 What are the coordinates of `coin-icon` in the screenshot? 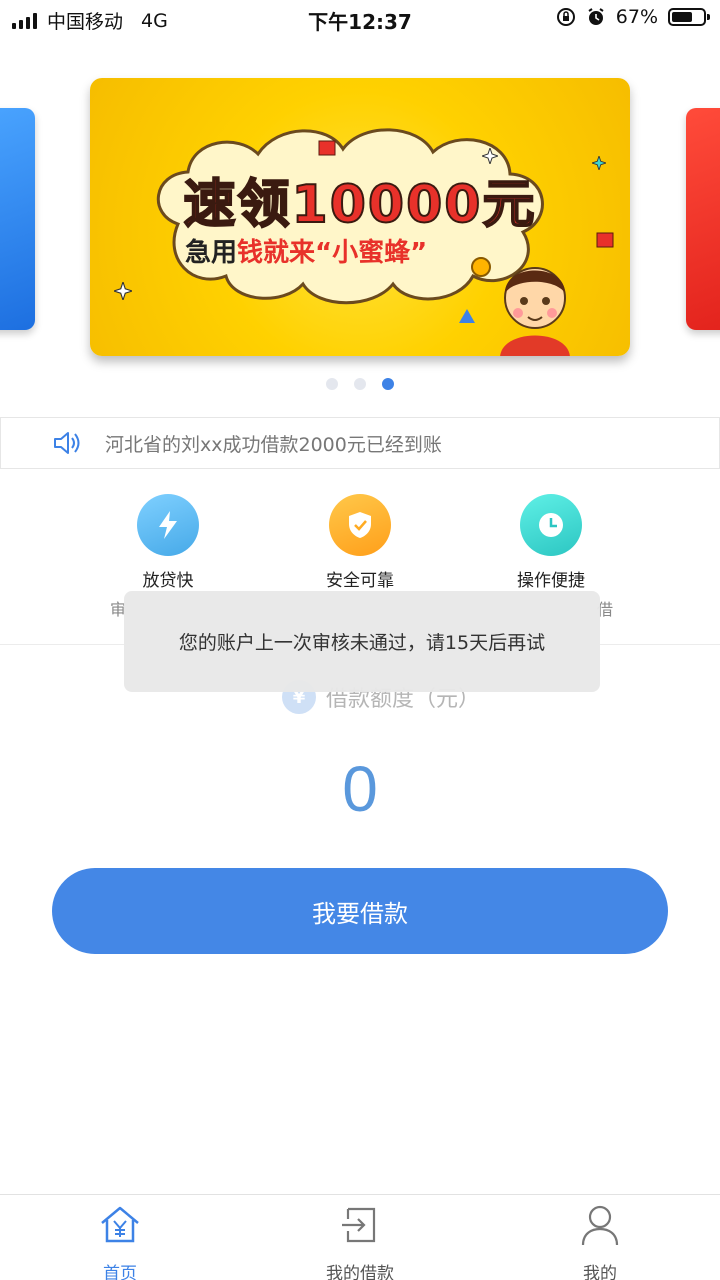 It's located at (481, 267).